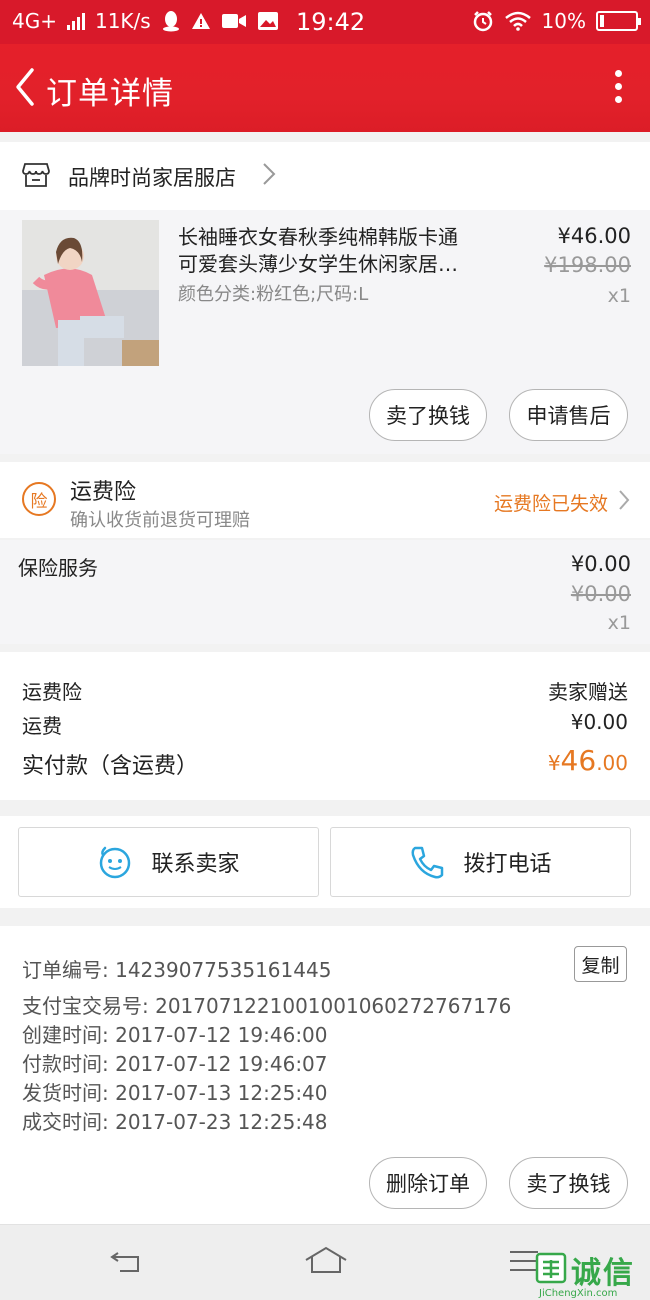 This screenshot has width=650, height=1300. What do you see at coordinates (587, 265) in the screenshot?
I see `product-original-price: ¥198.00` at bounding box center [587, 265].